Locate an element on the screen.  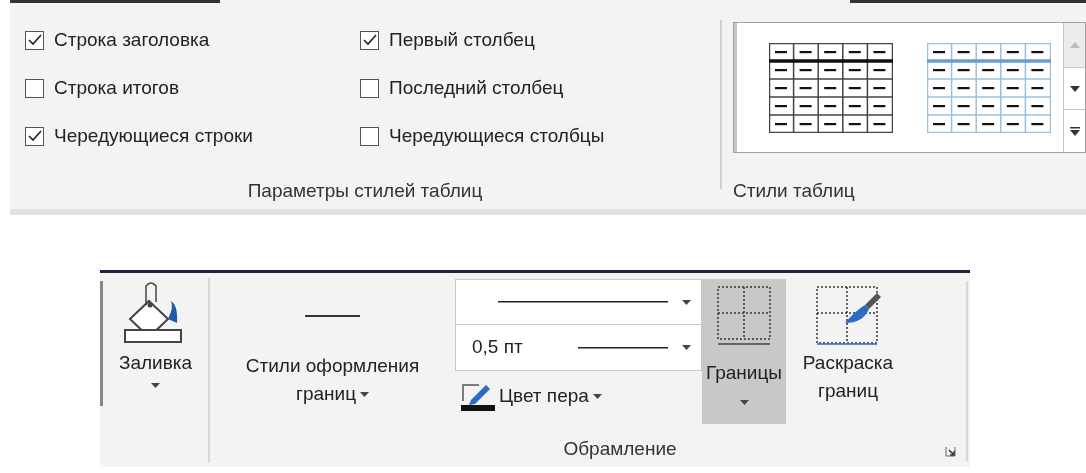
group-label: Обрамление is located at coordinates (620, 448).